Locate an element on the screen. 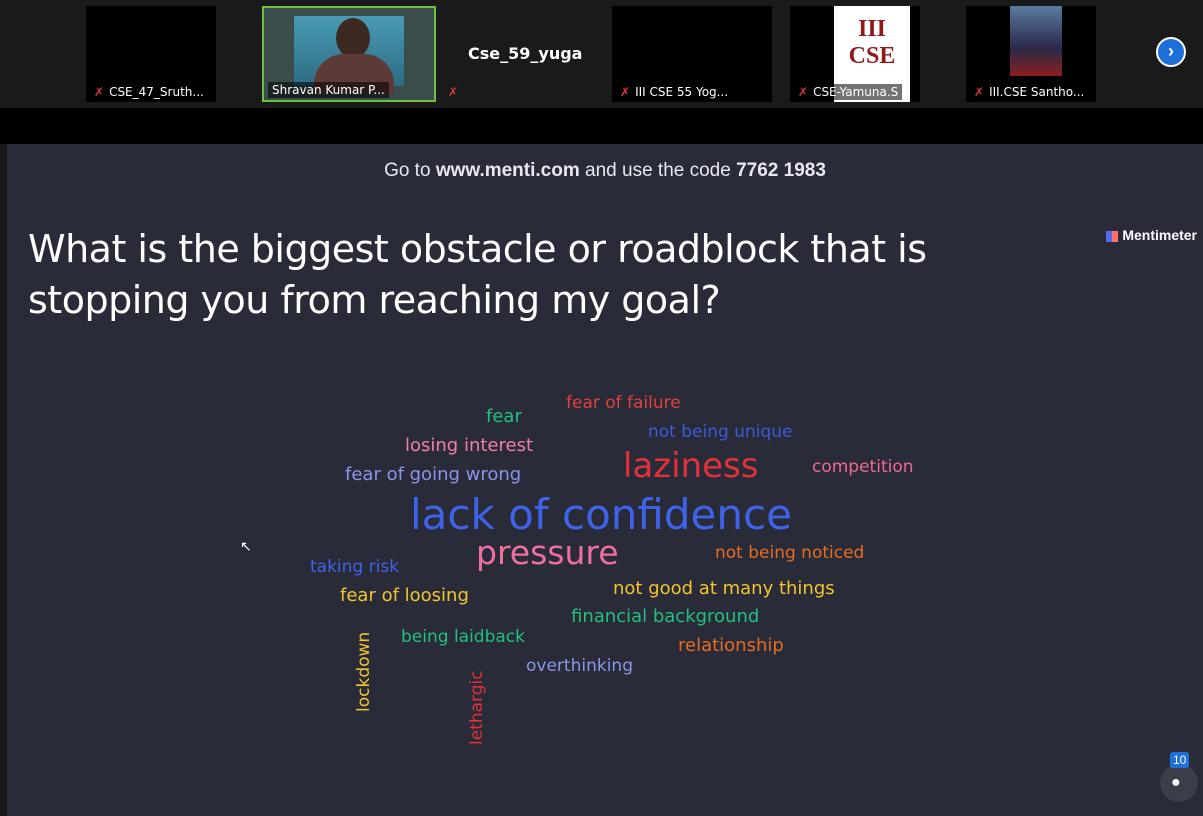  wordcloud-word: fear of going wrong is located at coordinates (433, 474).